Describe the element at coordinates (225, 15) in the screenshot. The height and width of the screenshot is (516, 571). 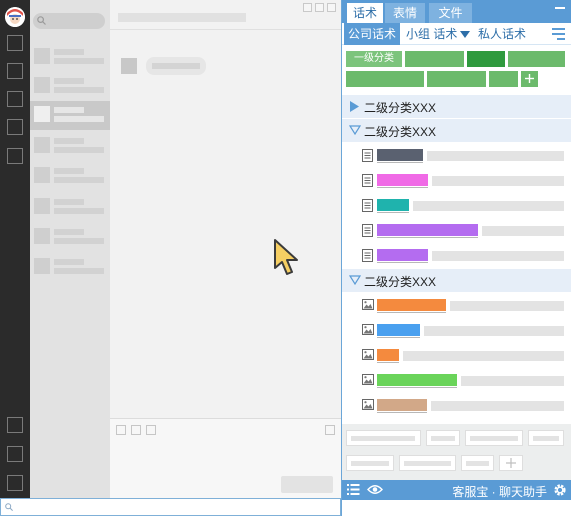
I see `chat-header` at that location.